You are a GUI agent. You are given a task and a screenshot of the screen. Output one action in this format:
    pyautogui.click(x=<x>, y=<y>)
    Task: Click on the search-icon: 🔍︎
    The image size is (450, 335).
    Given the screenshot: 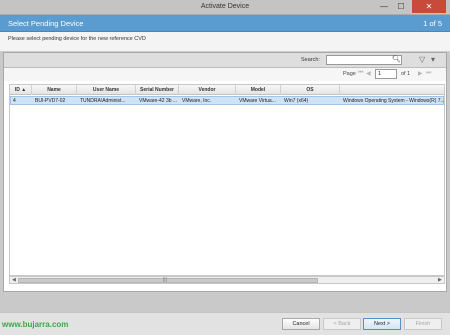 What is the action you would take?
    pyautogui.click(x=396, y=59)
    